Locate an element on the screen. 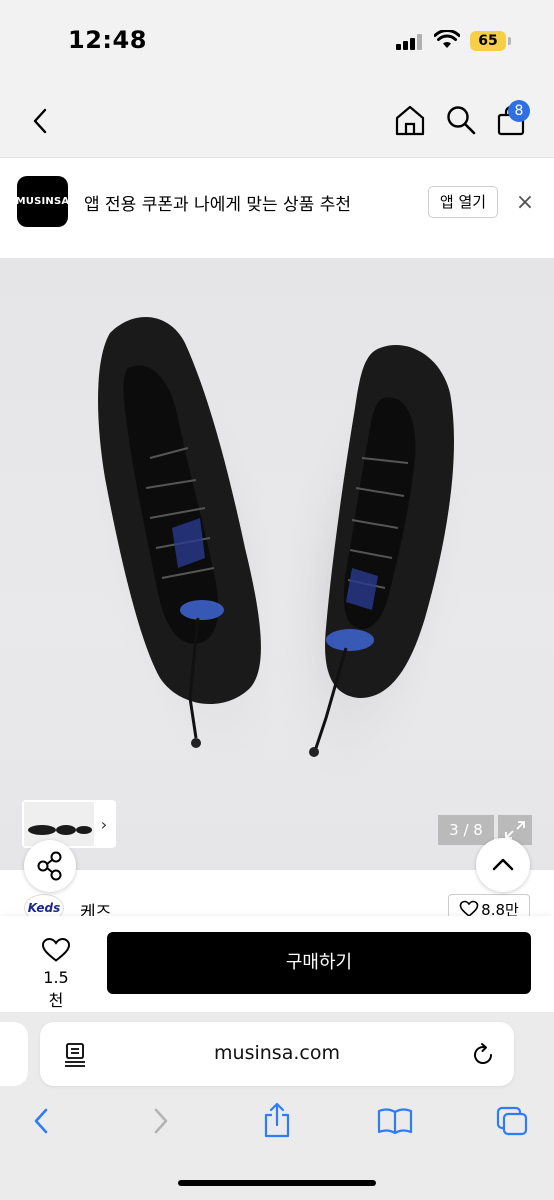 The width and height of the screenshot is (554, 1200). browser-share-button is located at coordinates (277, 1120).